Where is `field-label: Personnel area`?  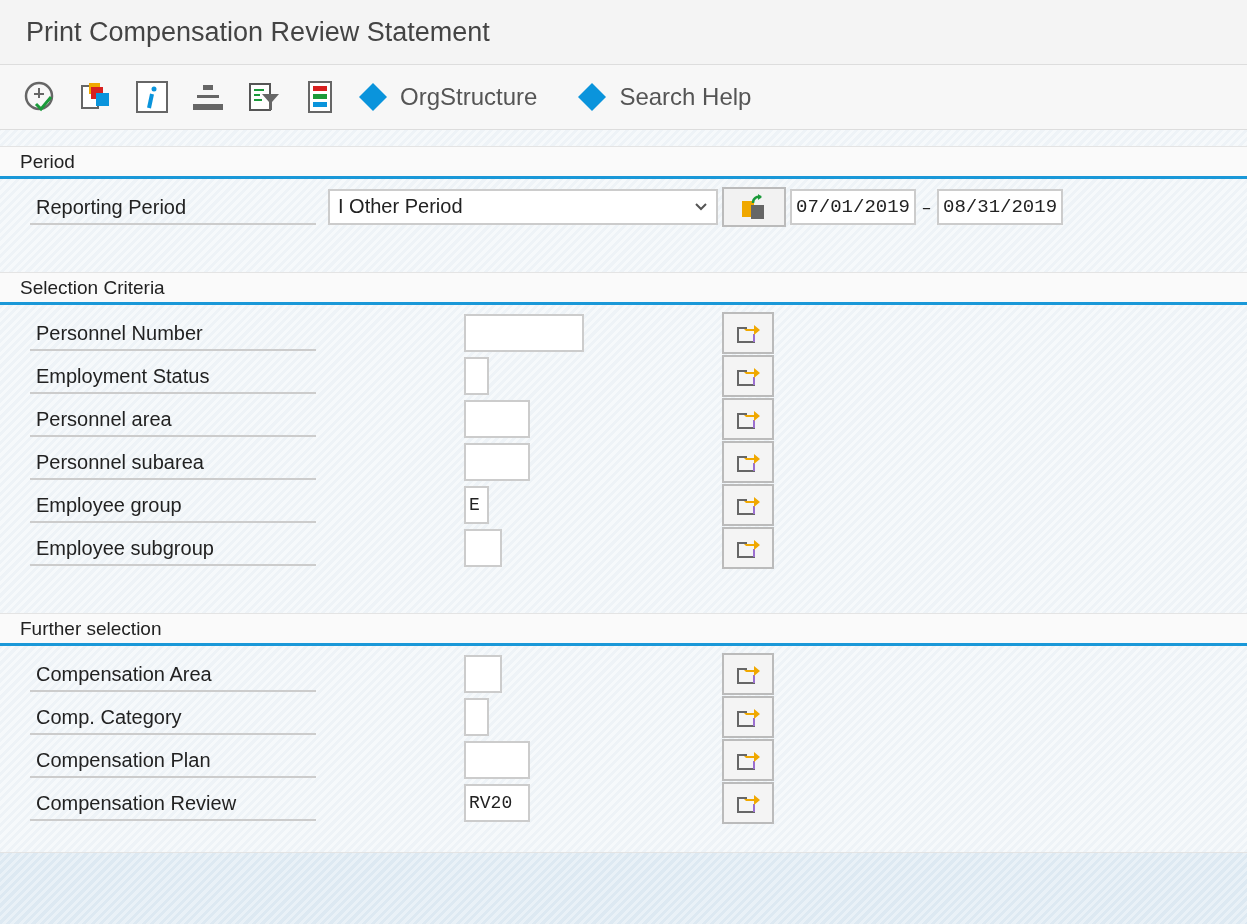 field-label: Personnel area is located at coordinates (173, 418).